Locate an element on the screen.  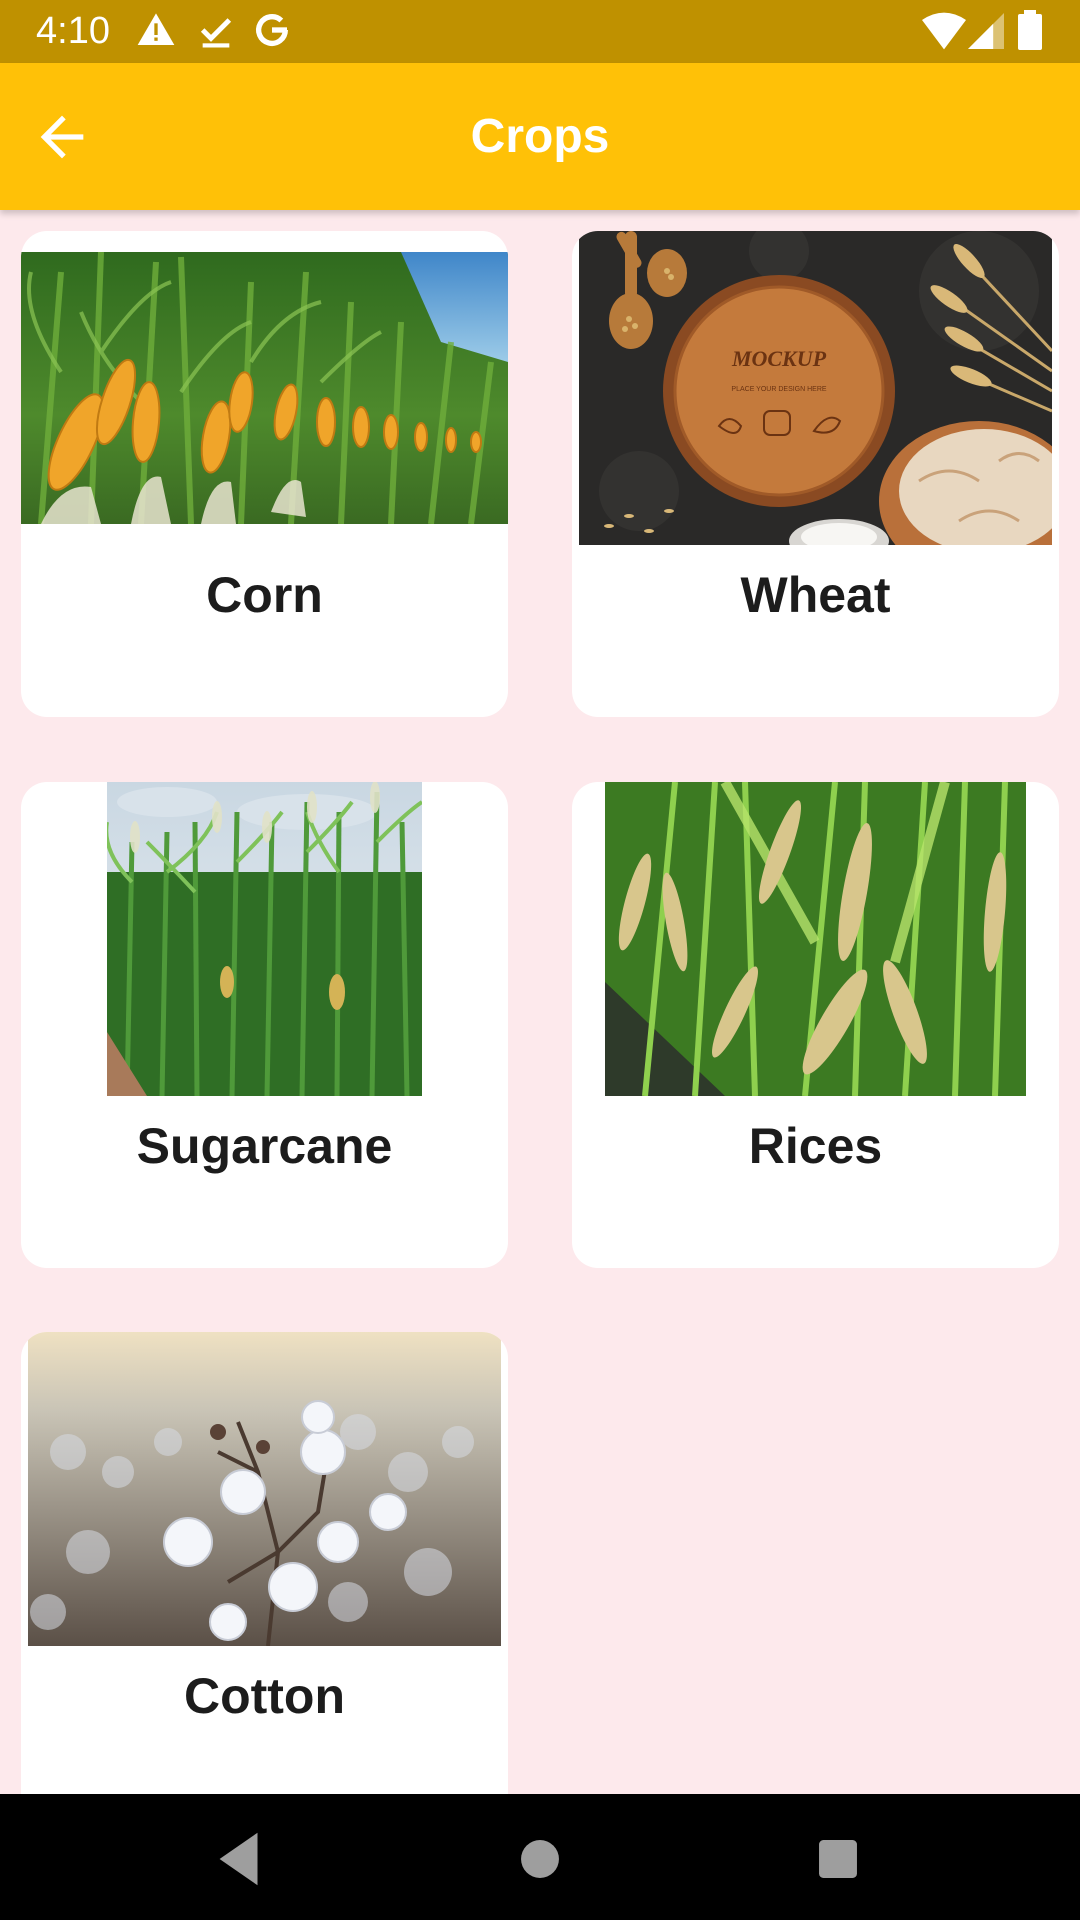
wheat-image-subtext: PLACE YOUR DESIGN HERE is located at coordinates (779, 389).